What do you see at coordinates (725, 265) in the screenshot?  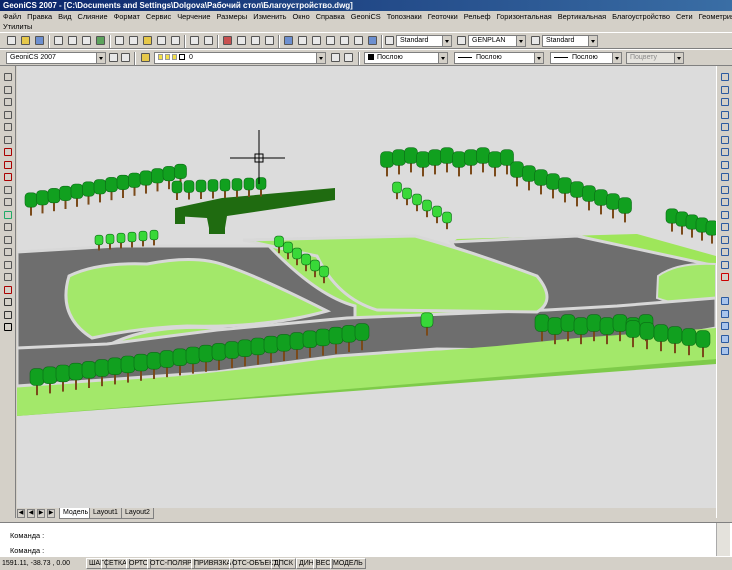 I see `fillet-icon` at bounding box center [725, 265].